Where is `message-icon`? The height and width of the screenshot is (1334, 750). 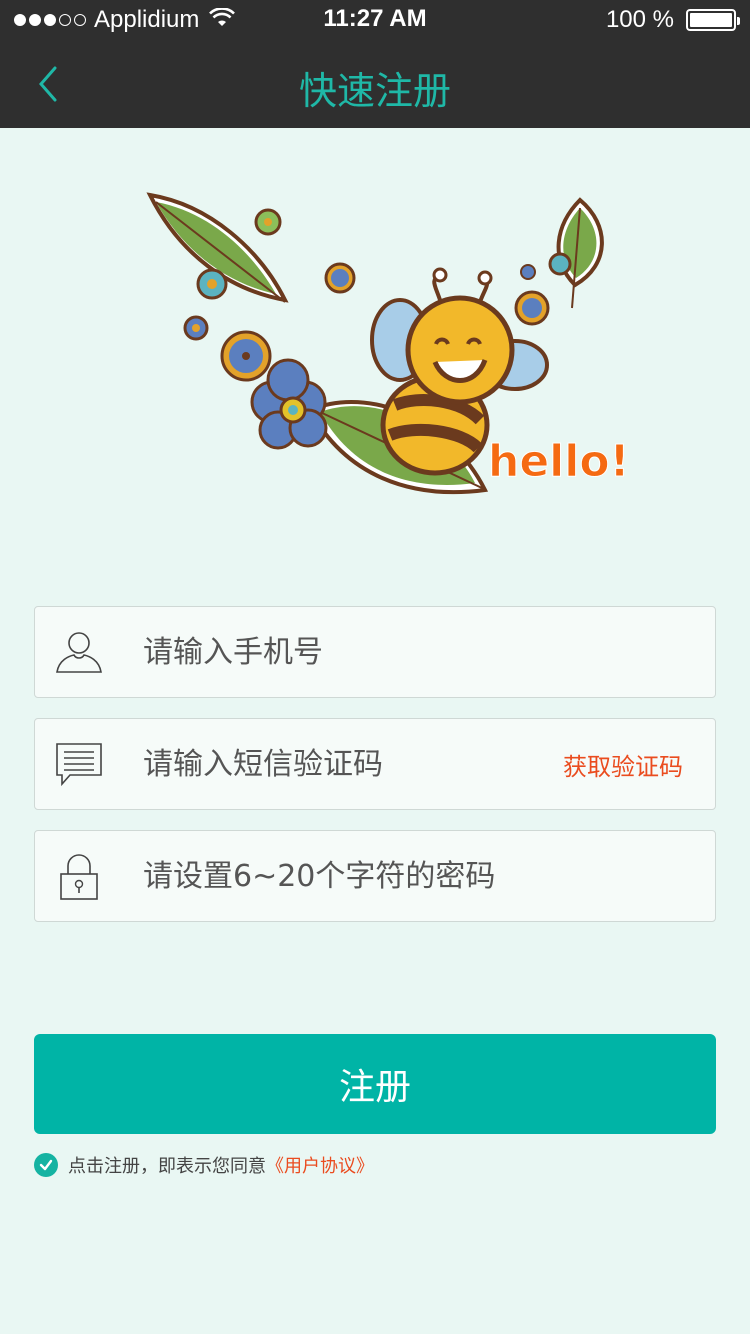
message-icon is located at coordinates (79, 765).